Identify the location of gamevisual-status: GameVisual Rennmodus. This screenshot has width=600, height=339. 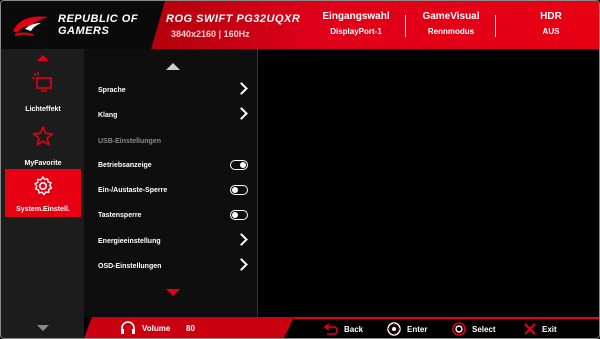
(451, 23).